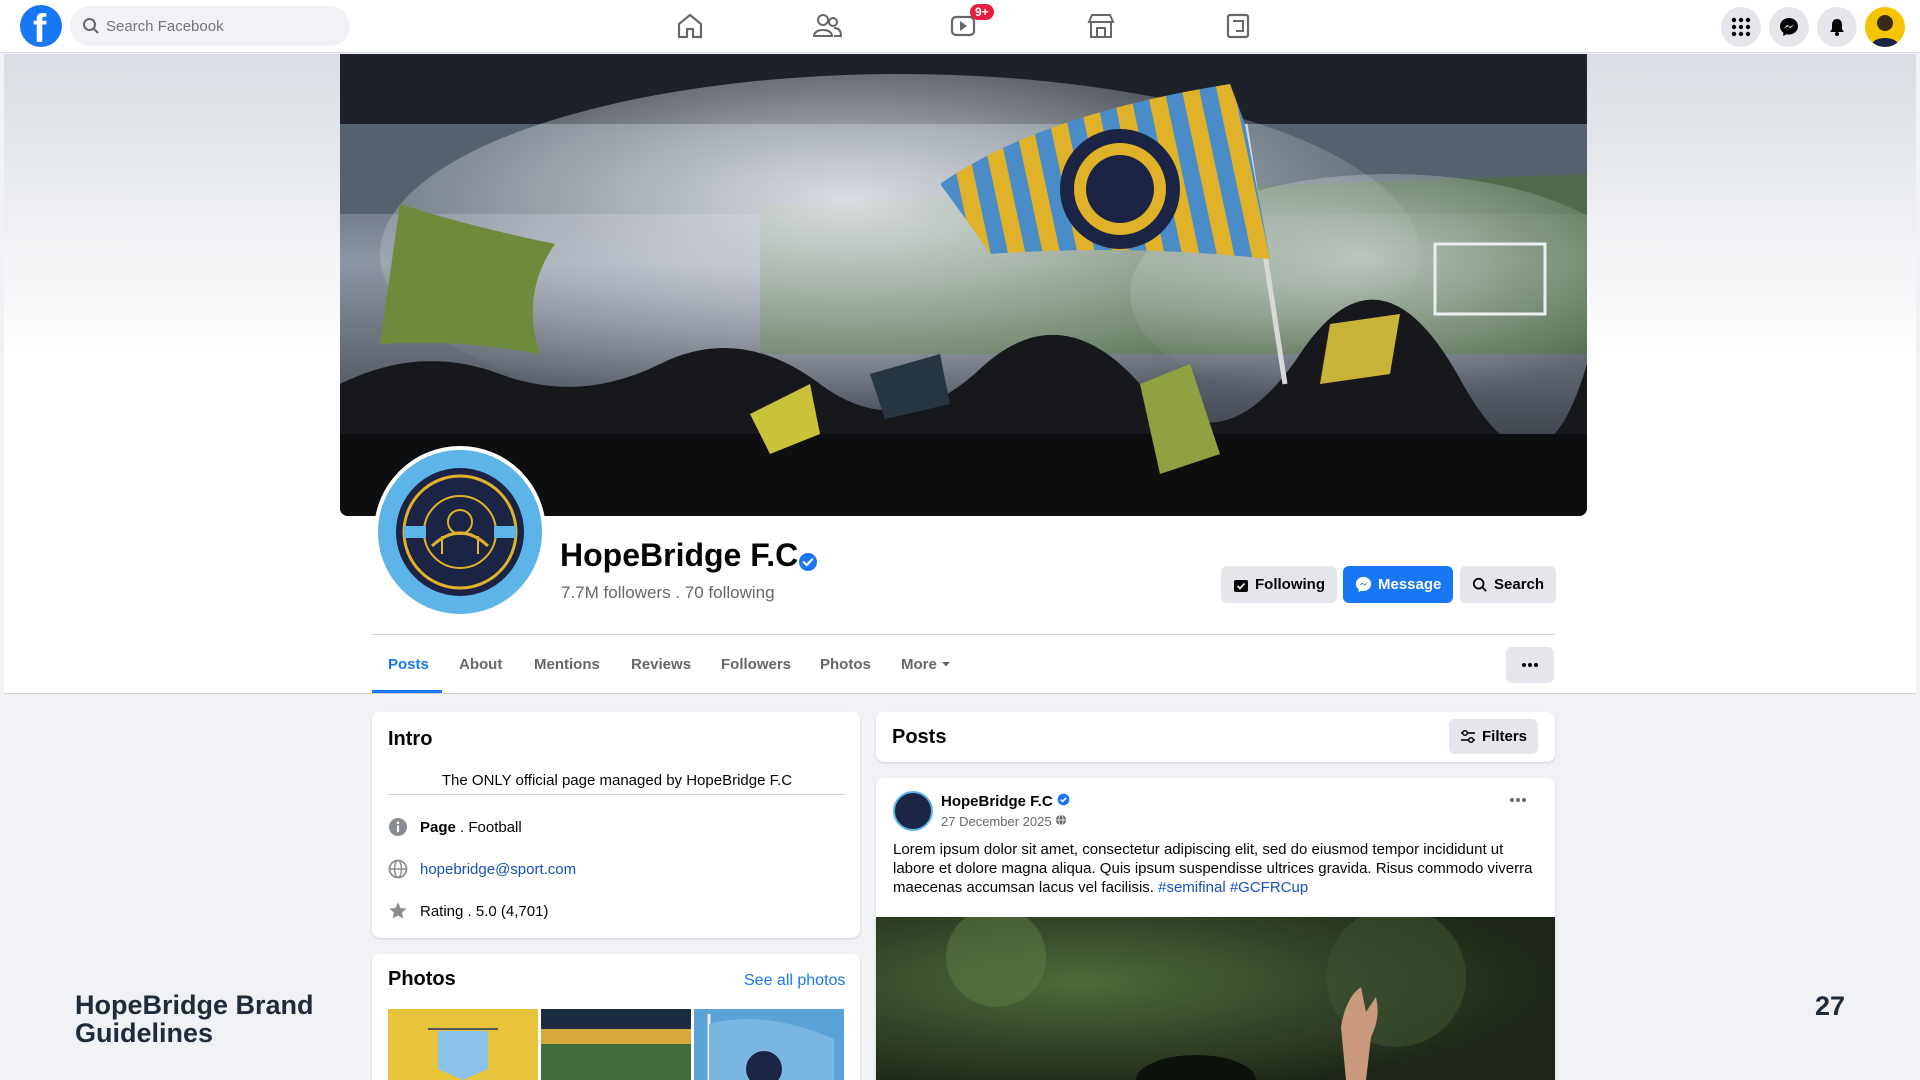 Image resolution: width=1920 pixels, height=1080 pixels. I want to click on search-input, so click(221, 26).